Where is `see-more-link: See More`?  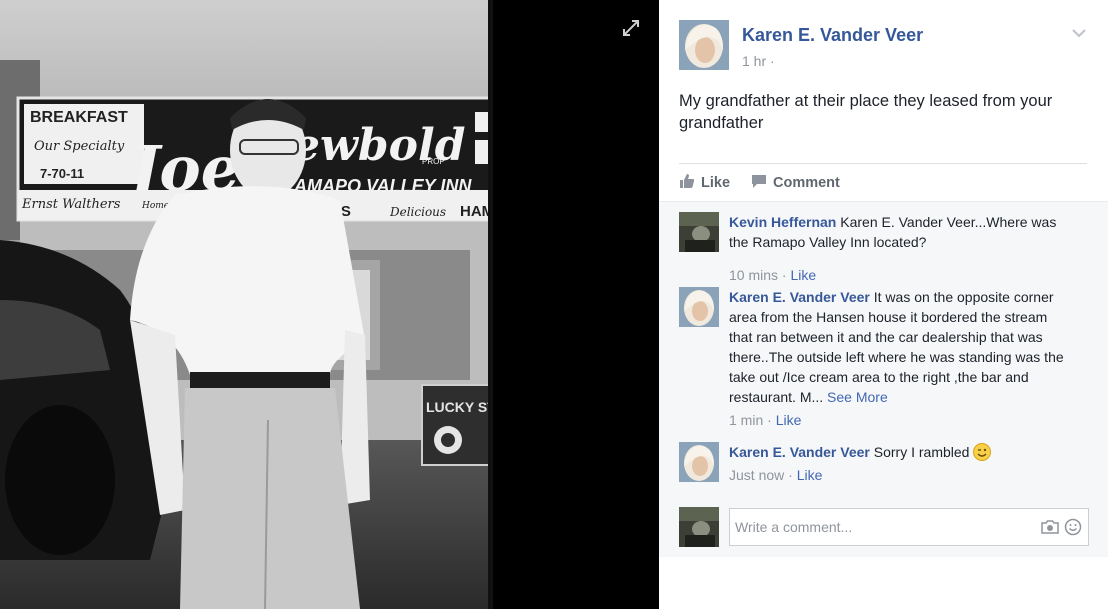
see-more-link: See More is located at coordinates (857, 397).